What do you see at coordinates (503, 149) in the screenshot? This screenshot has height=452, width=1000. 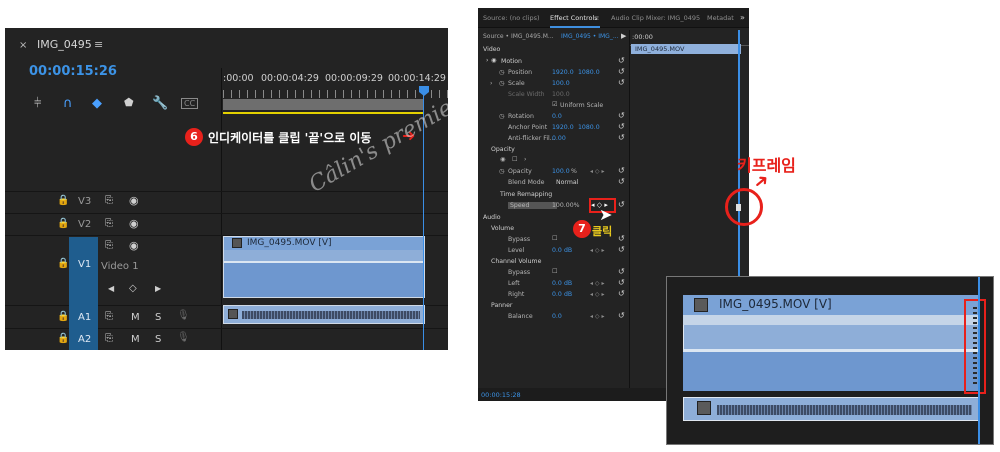 I see `opacity-section-label: Opacity` at bounding box center [503, 149].